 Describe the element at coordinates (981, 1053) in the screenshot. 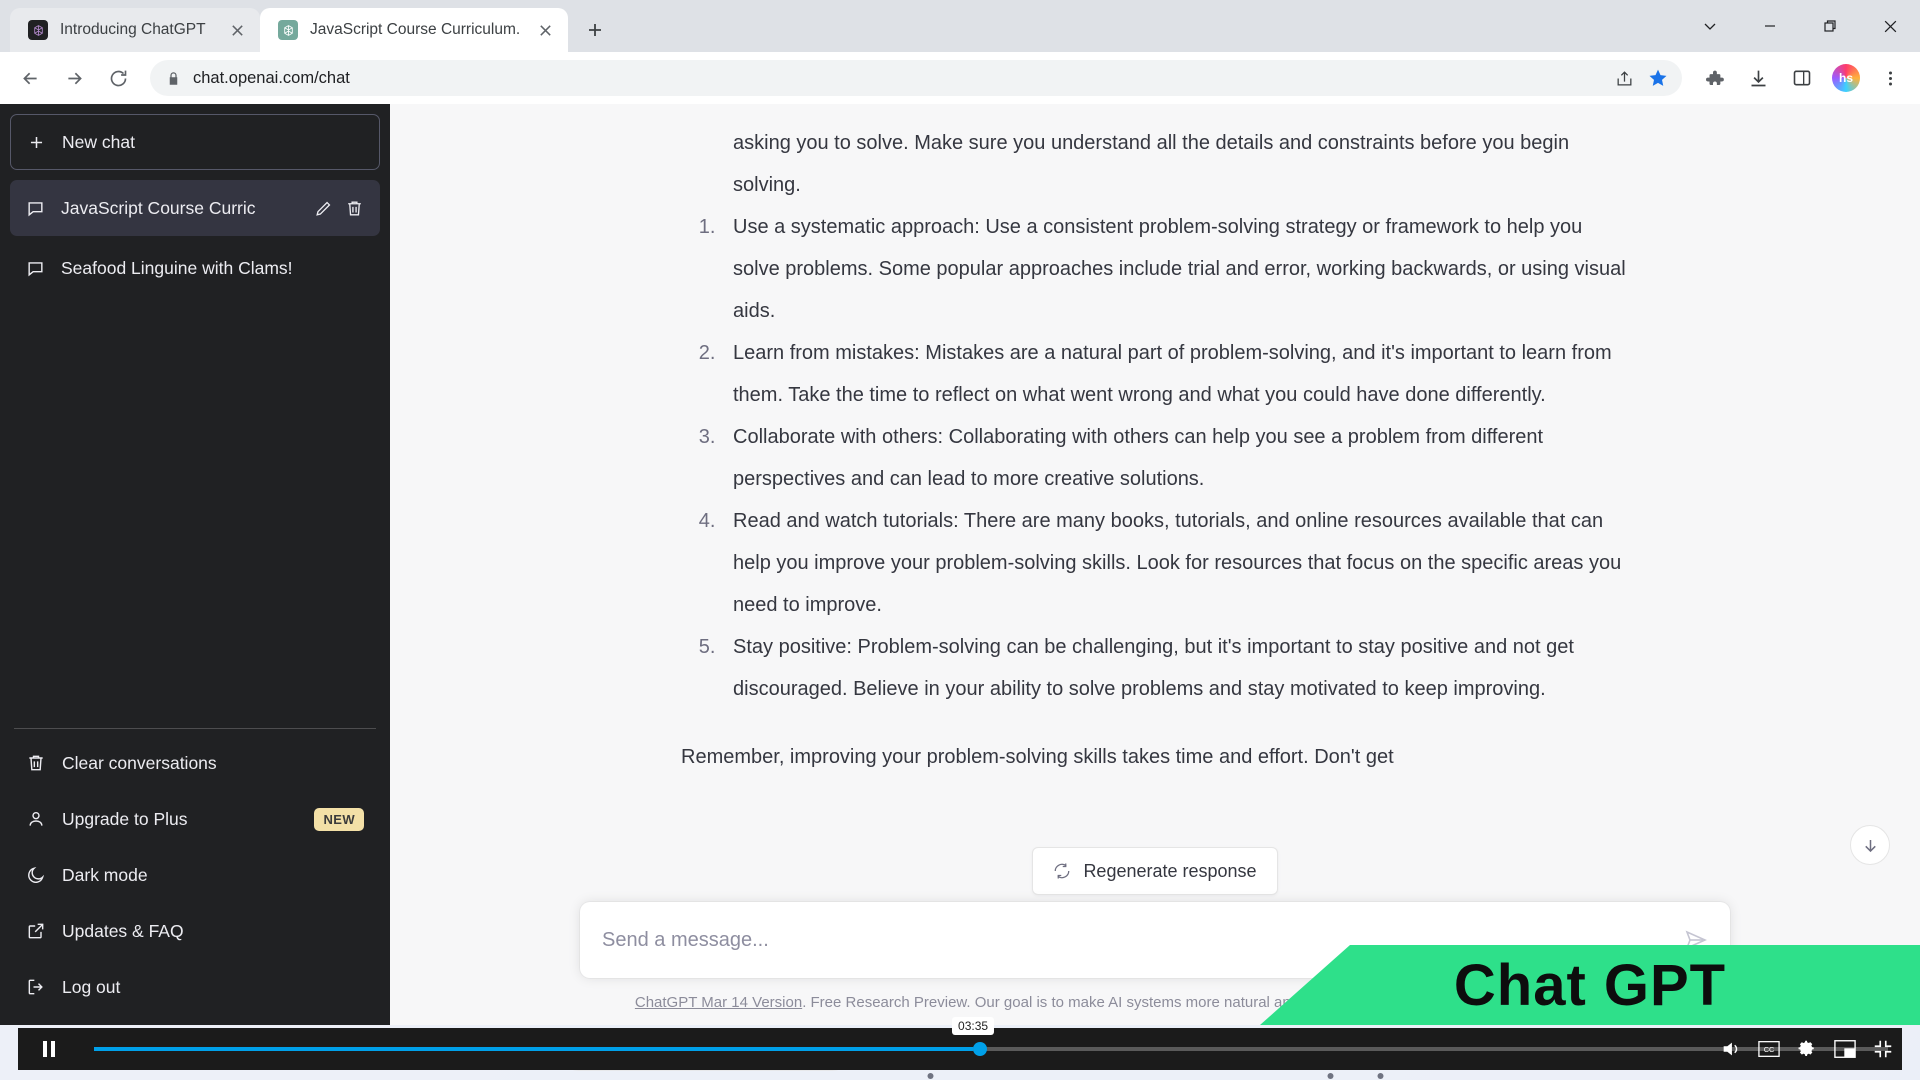

I see `edge-icon` at that location.